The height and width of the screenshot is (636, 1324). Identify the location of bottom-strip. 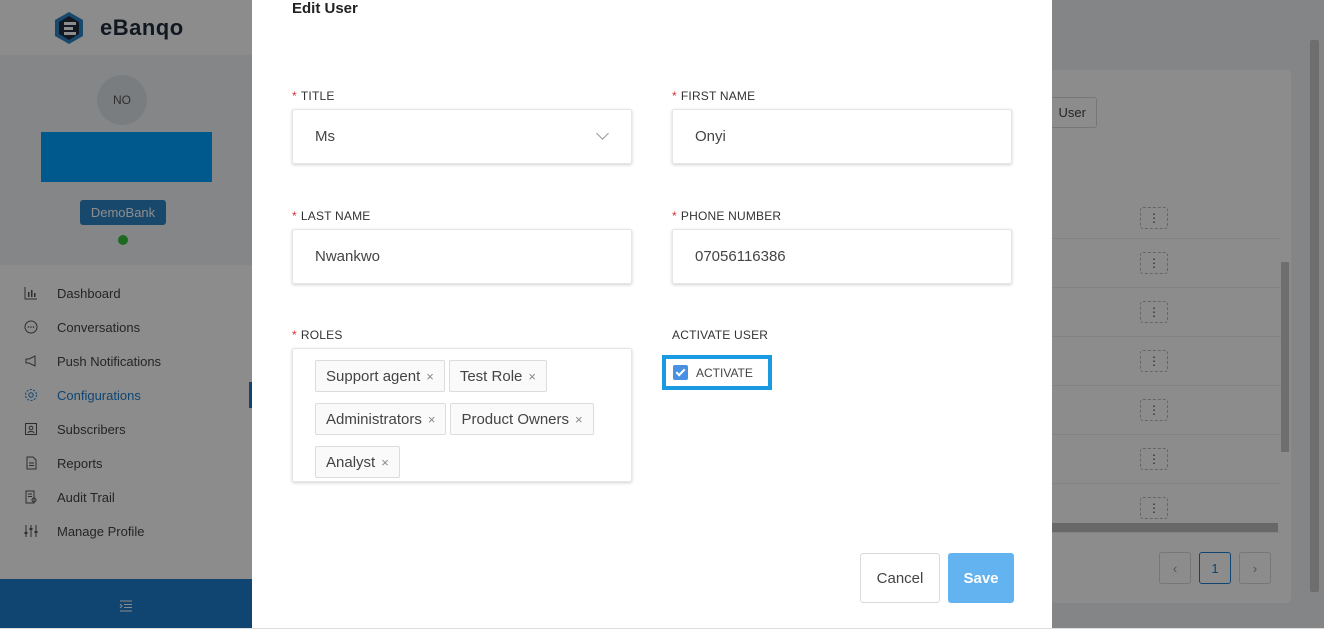
(662, 632).